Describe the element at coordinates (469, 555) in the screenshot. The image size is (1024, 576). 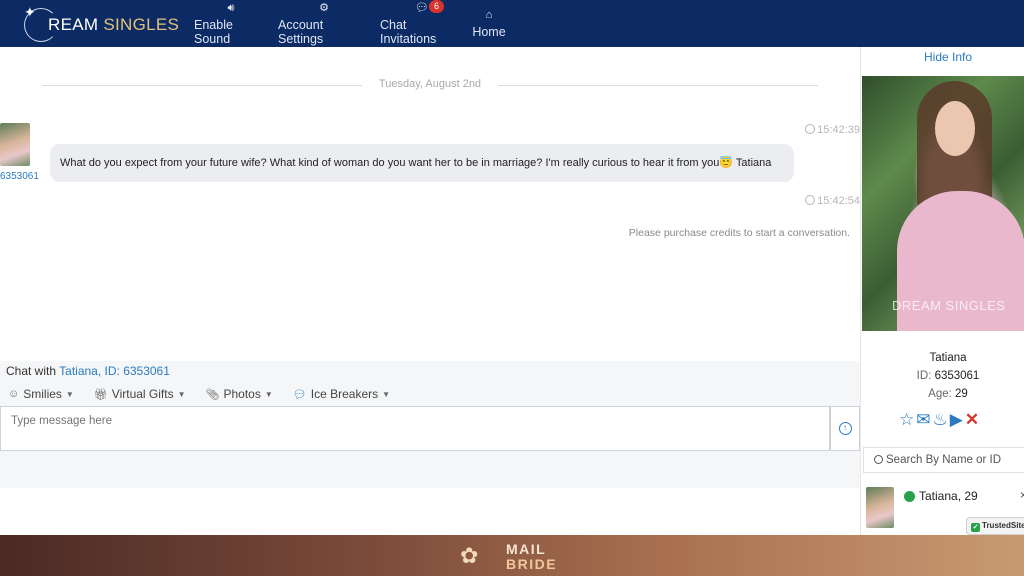
I see `flower-icon: ✿` at that location.